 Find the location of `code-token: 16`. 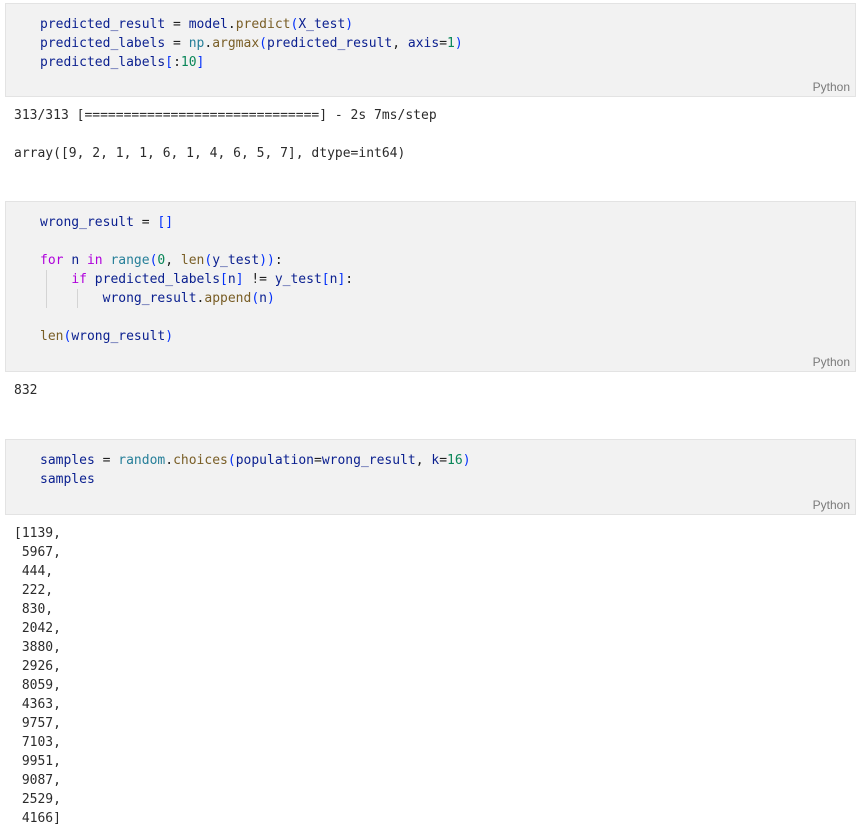

code-token: 16 is located at coordinates (455, 460).